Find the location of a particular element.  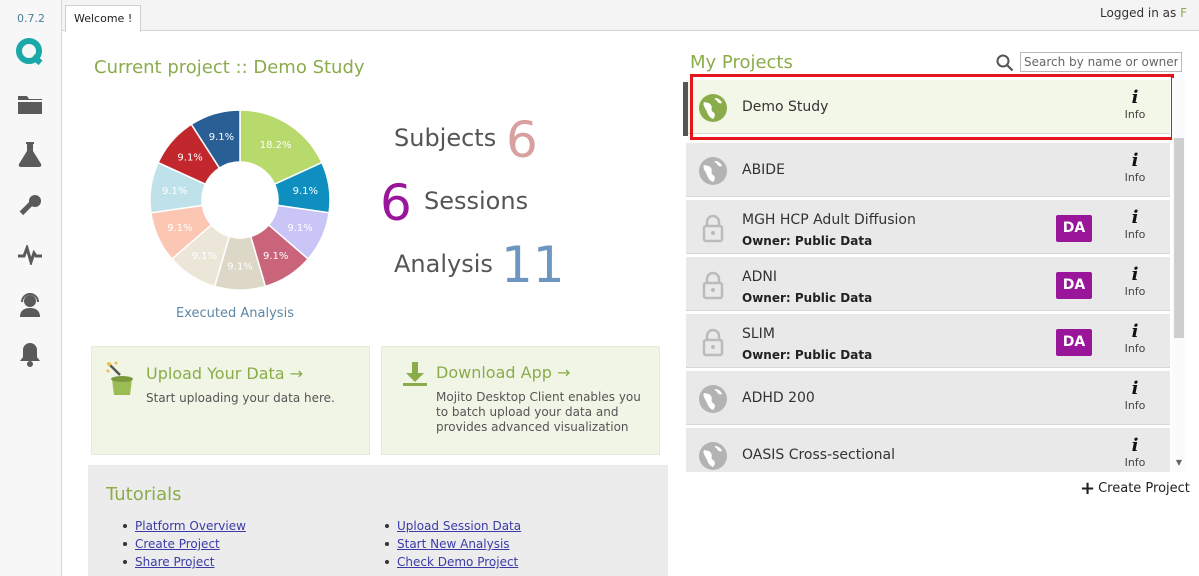

create-project-button: + Create Project is located at coordinates (1135, 488).